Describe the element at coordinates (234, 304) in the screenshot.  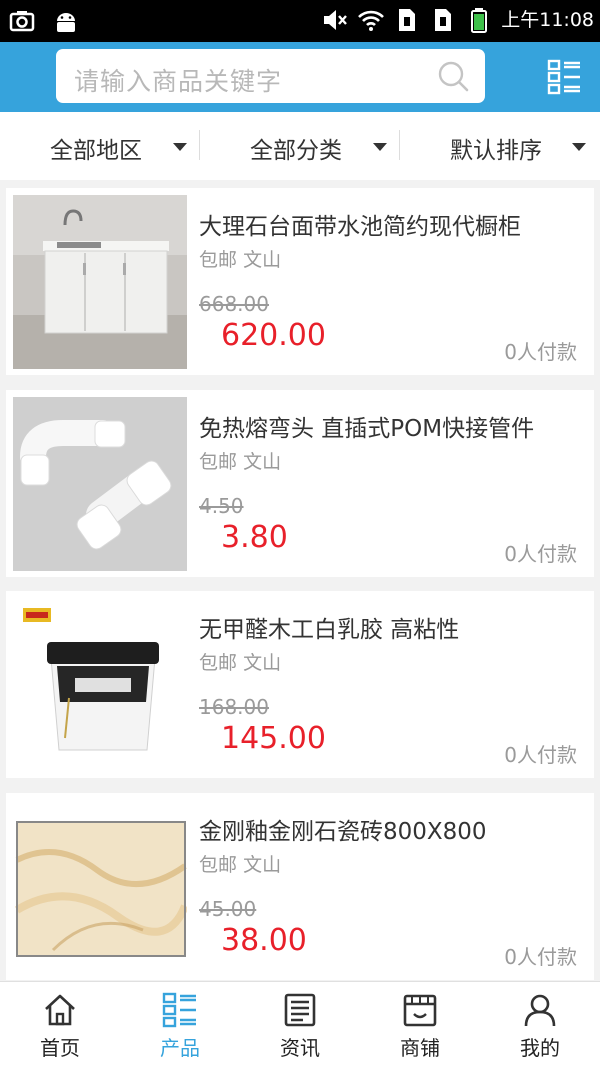
I see `original-price: 668.00` at that location.